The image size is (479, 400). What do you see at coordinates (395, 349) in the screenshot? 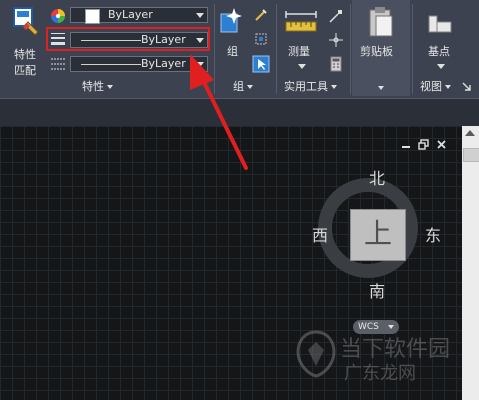
I see `watermark-line-1: 当下软件园` at bounding box center [395, 349].